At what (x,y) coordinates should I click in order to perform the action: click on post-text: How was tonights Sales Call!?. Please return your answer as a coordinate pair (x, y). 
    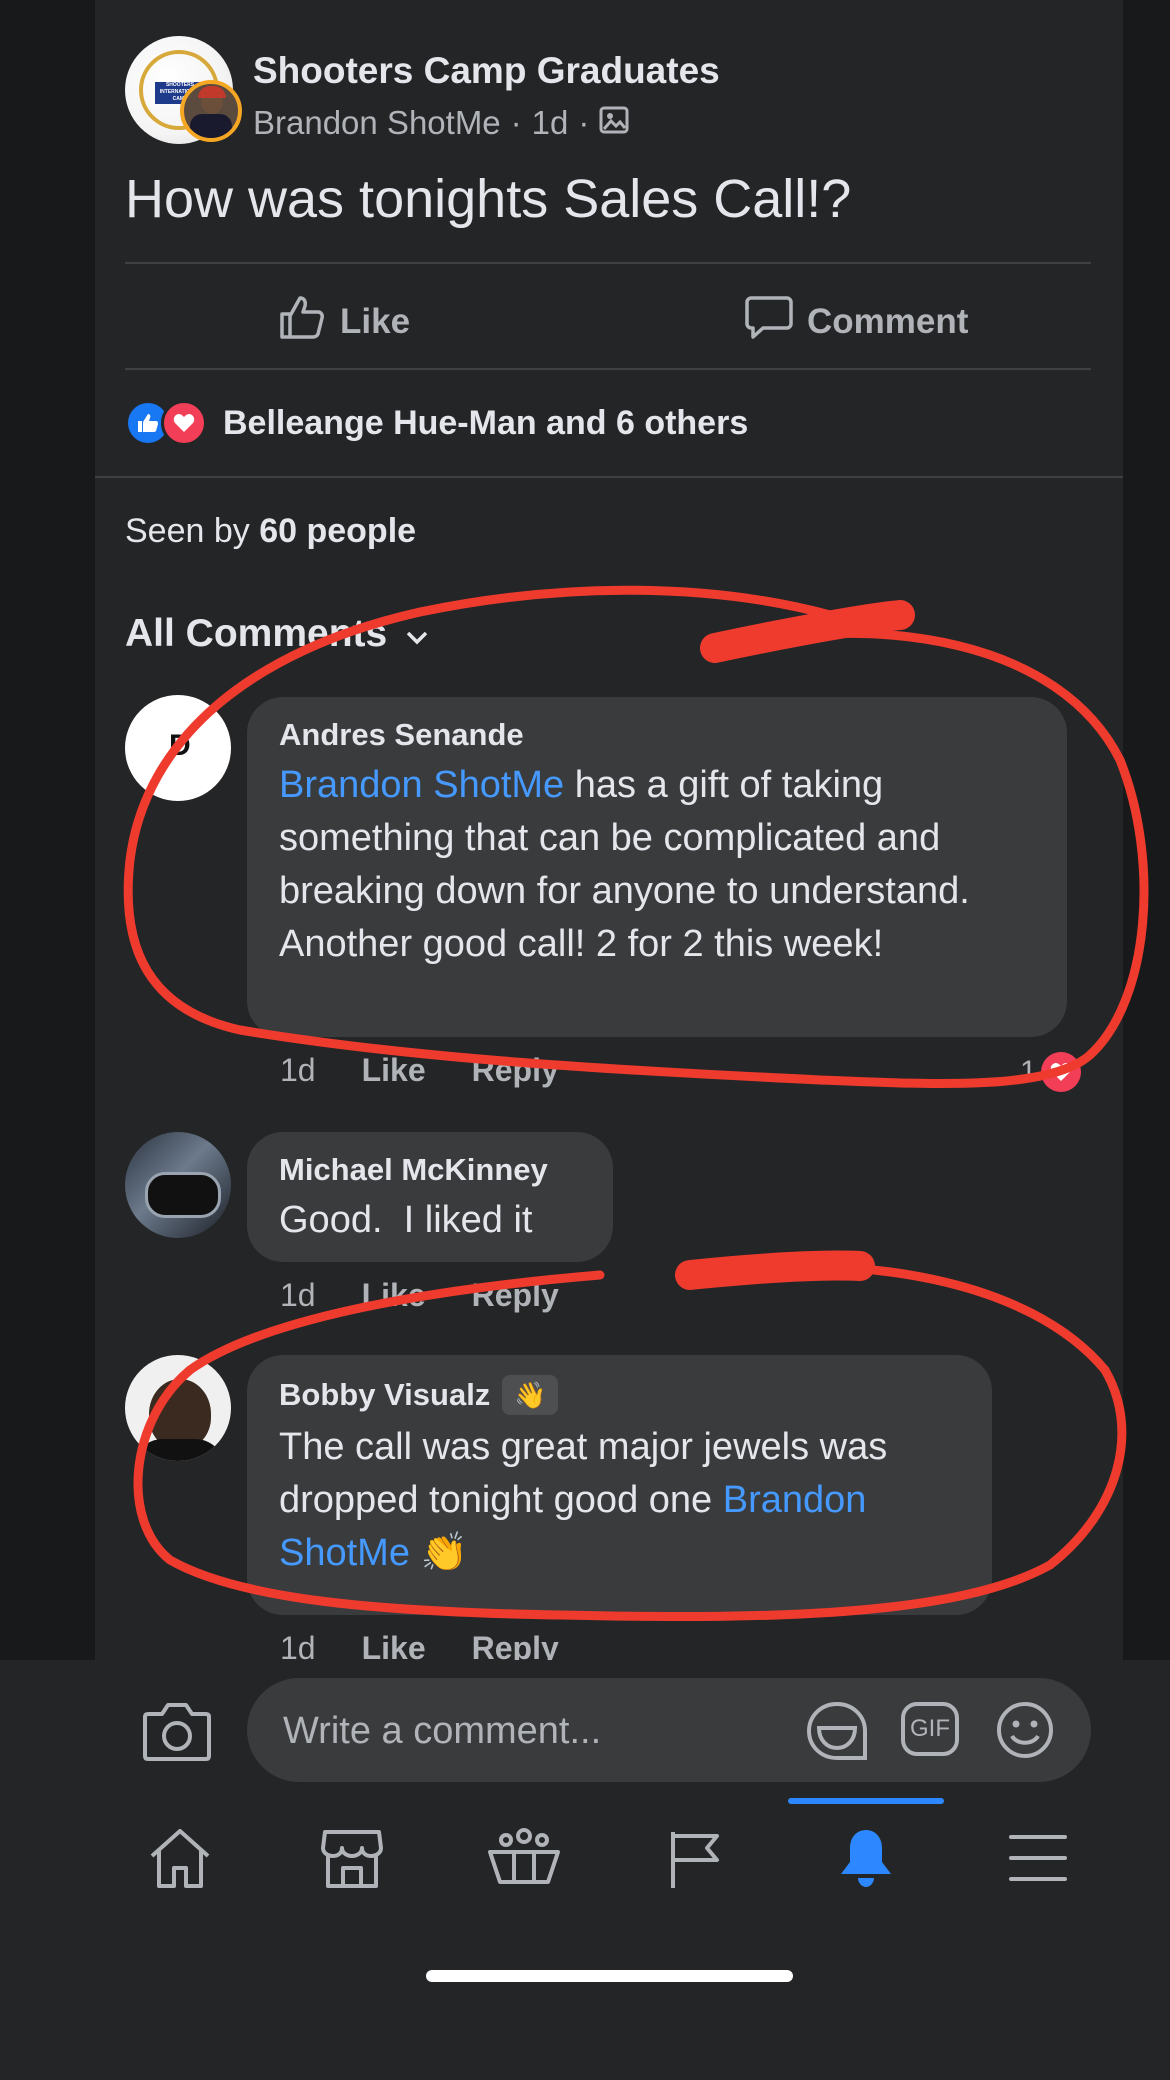
    Looking at the image, I should click on (488, 199).